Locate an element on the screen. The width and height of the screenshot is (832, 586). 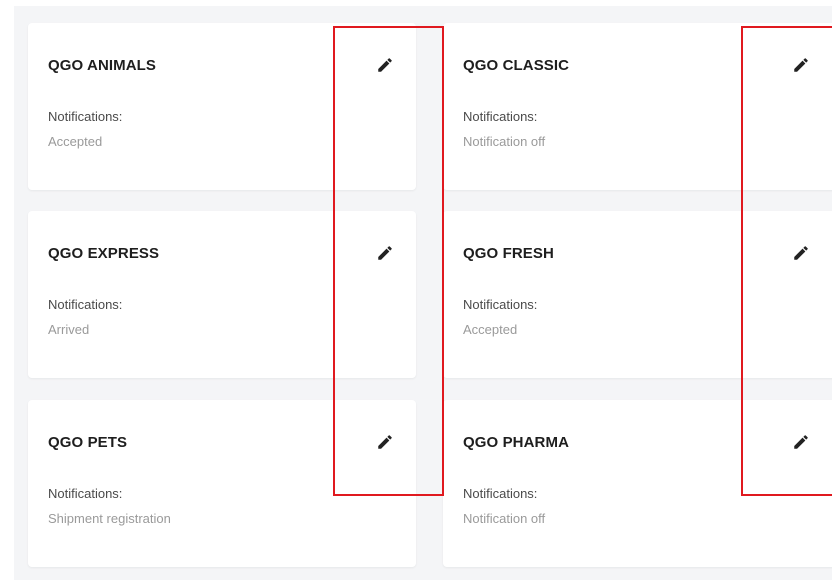
service-card-qgo-fresh: QGO FRESH Notifications: Accepted is located at coordinates (637, 294).